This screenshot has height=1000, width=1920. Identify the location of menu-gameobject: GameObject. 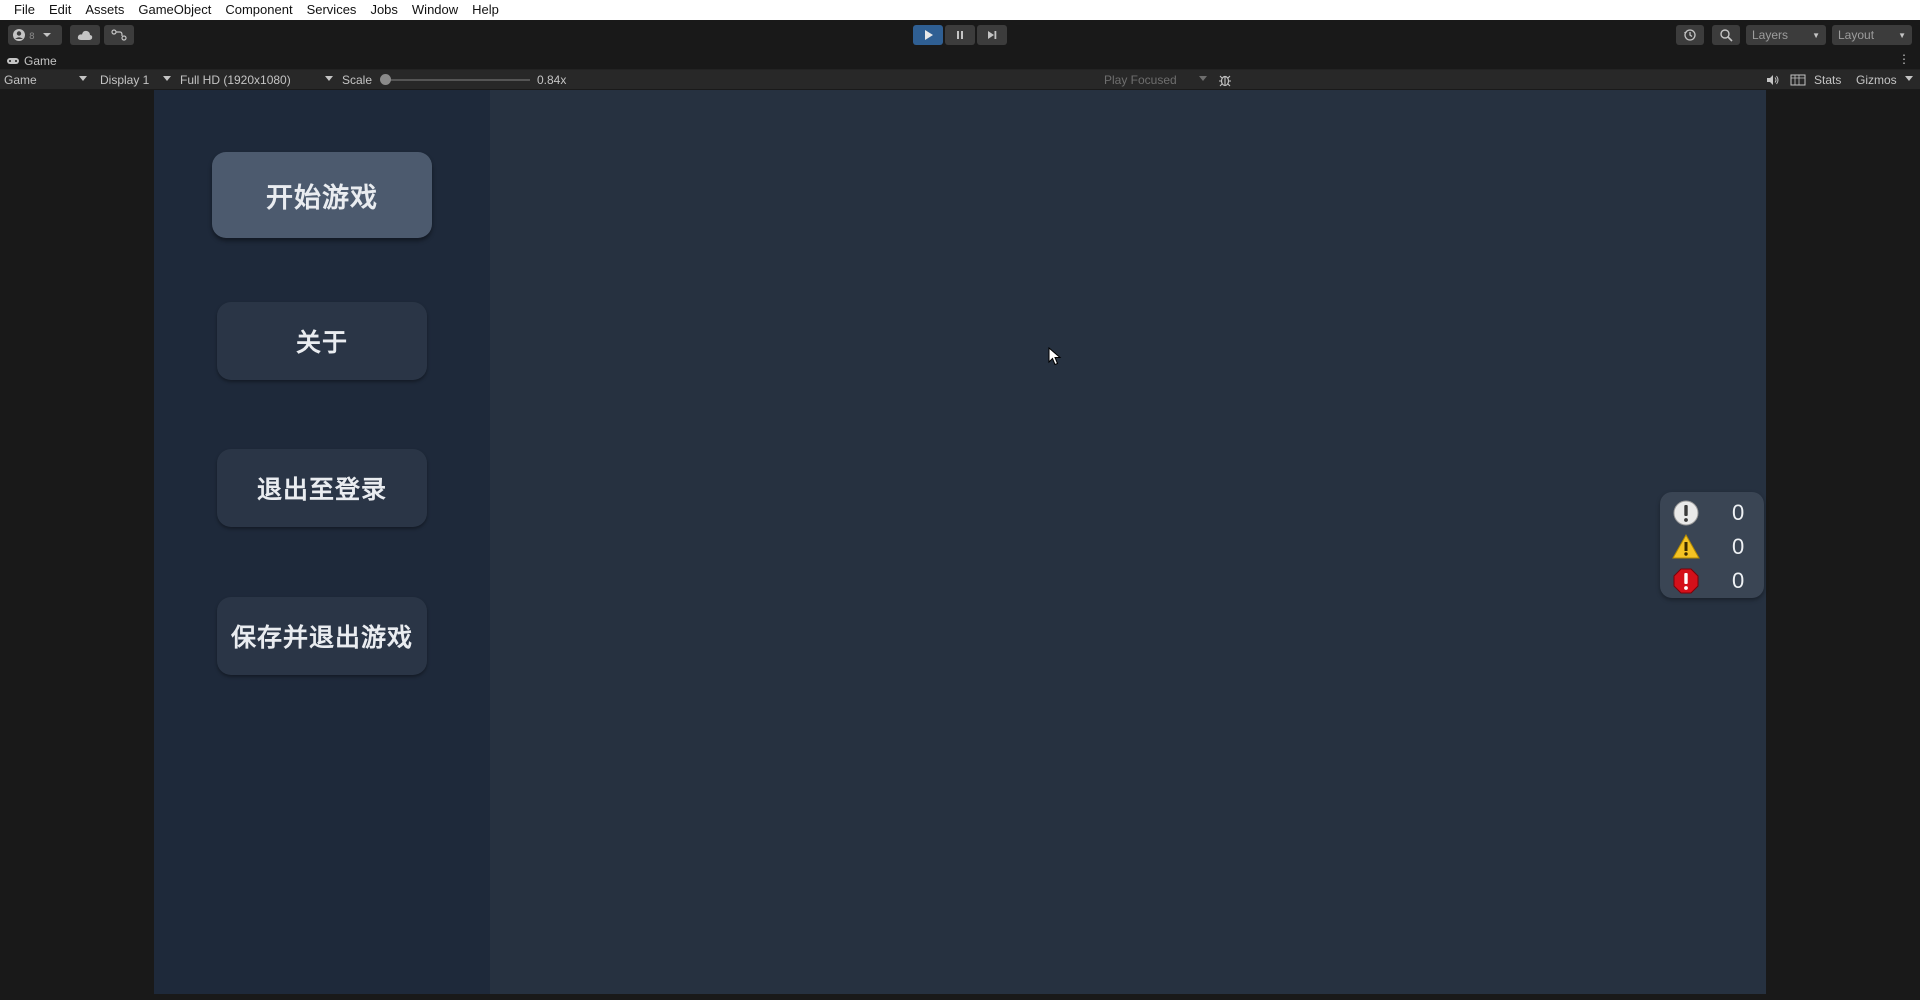
(174, 10).